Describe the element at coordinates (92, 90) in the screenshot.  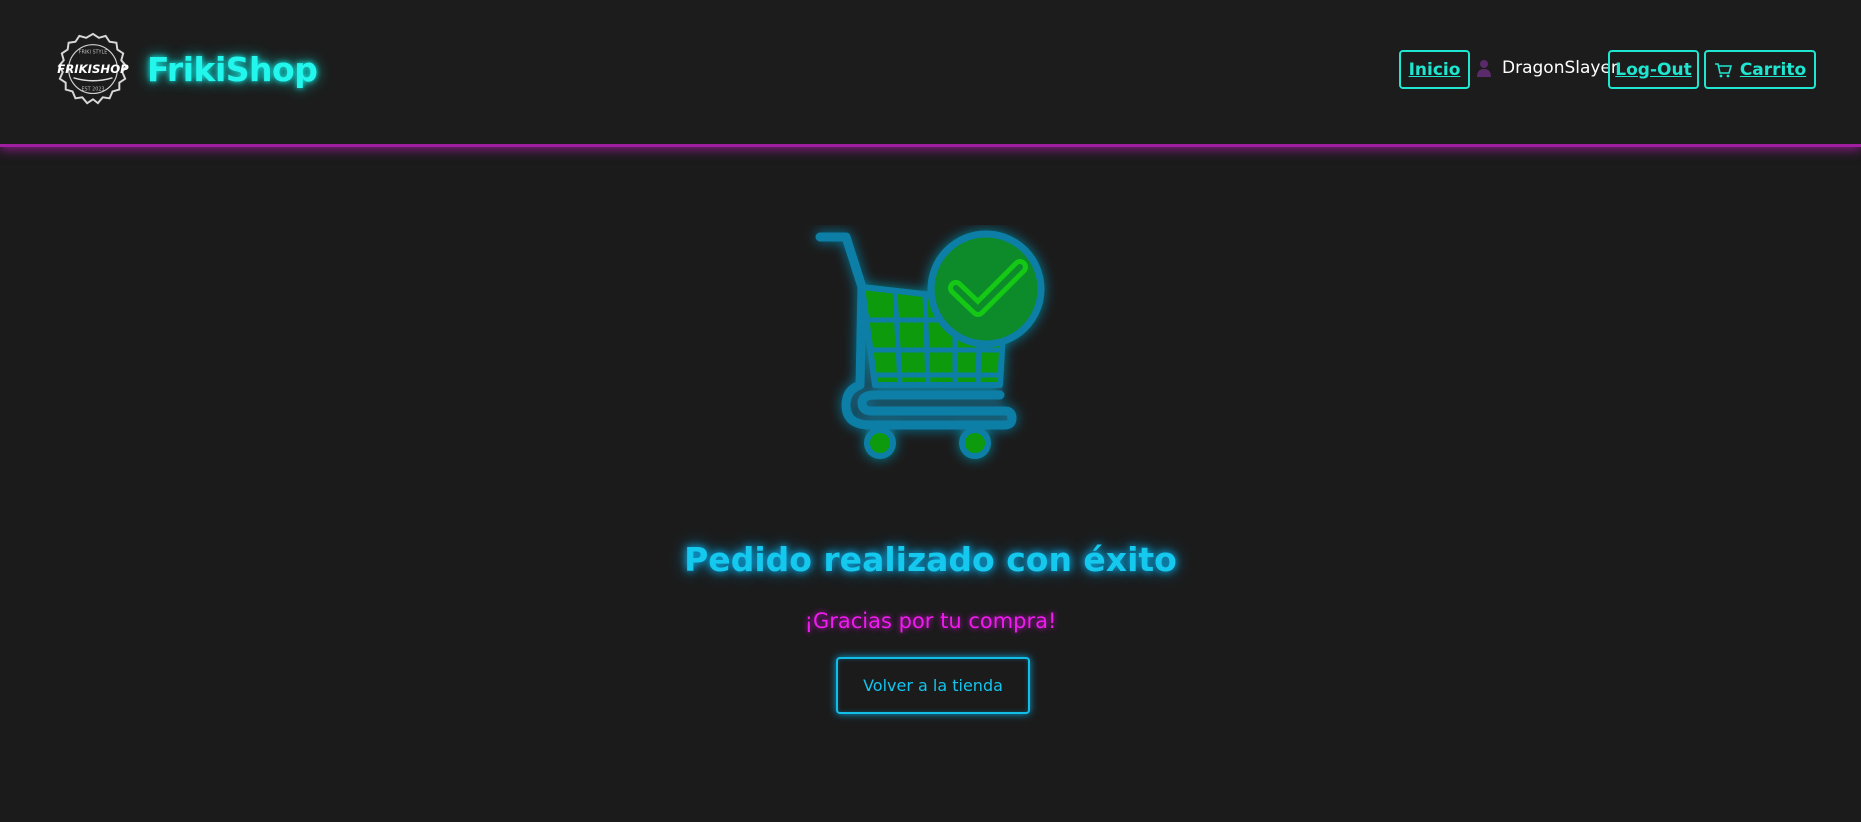
I see `svg-text: EST 2023` at that location.